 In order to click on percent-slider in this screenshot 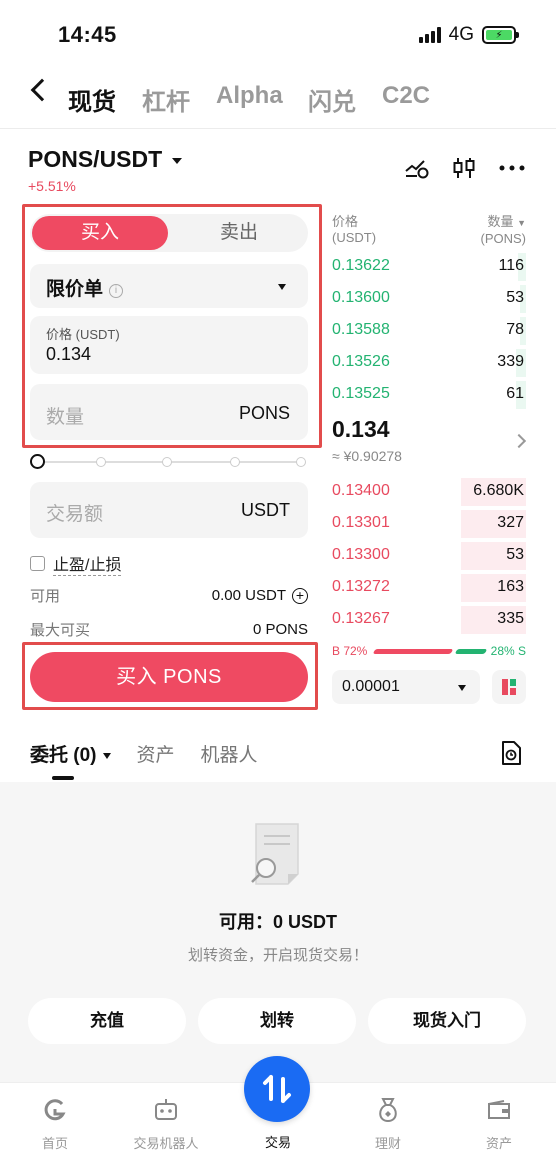, I will do `click(168, 461)`.